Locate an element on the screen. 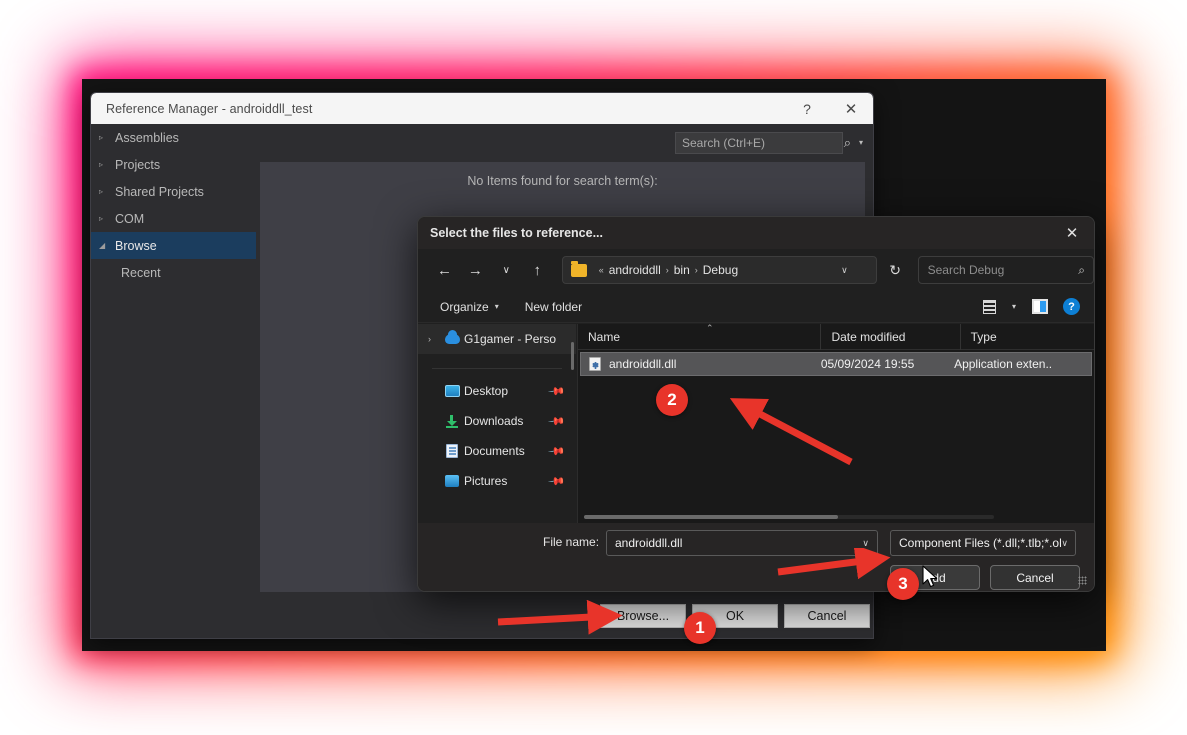 The width and height of the screenshot is (1187, 735). sidebar-item-desktop: Desktop 📌 is located at coordinates (497, 391).